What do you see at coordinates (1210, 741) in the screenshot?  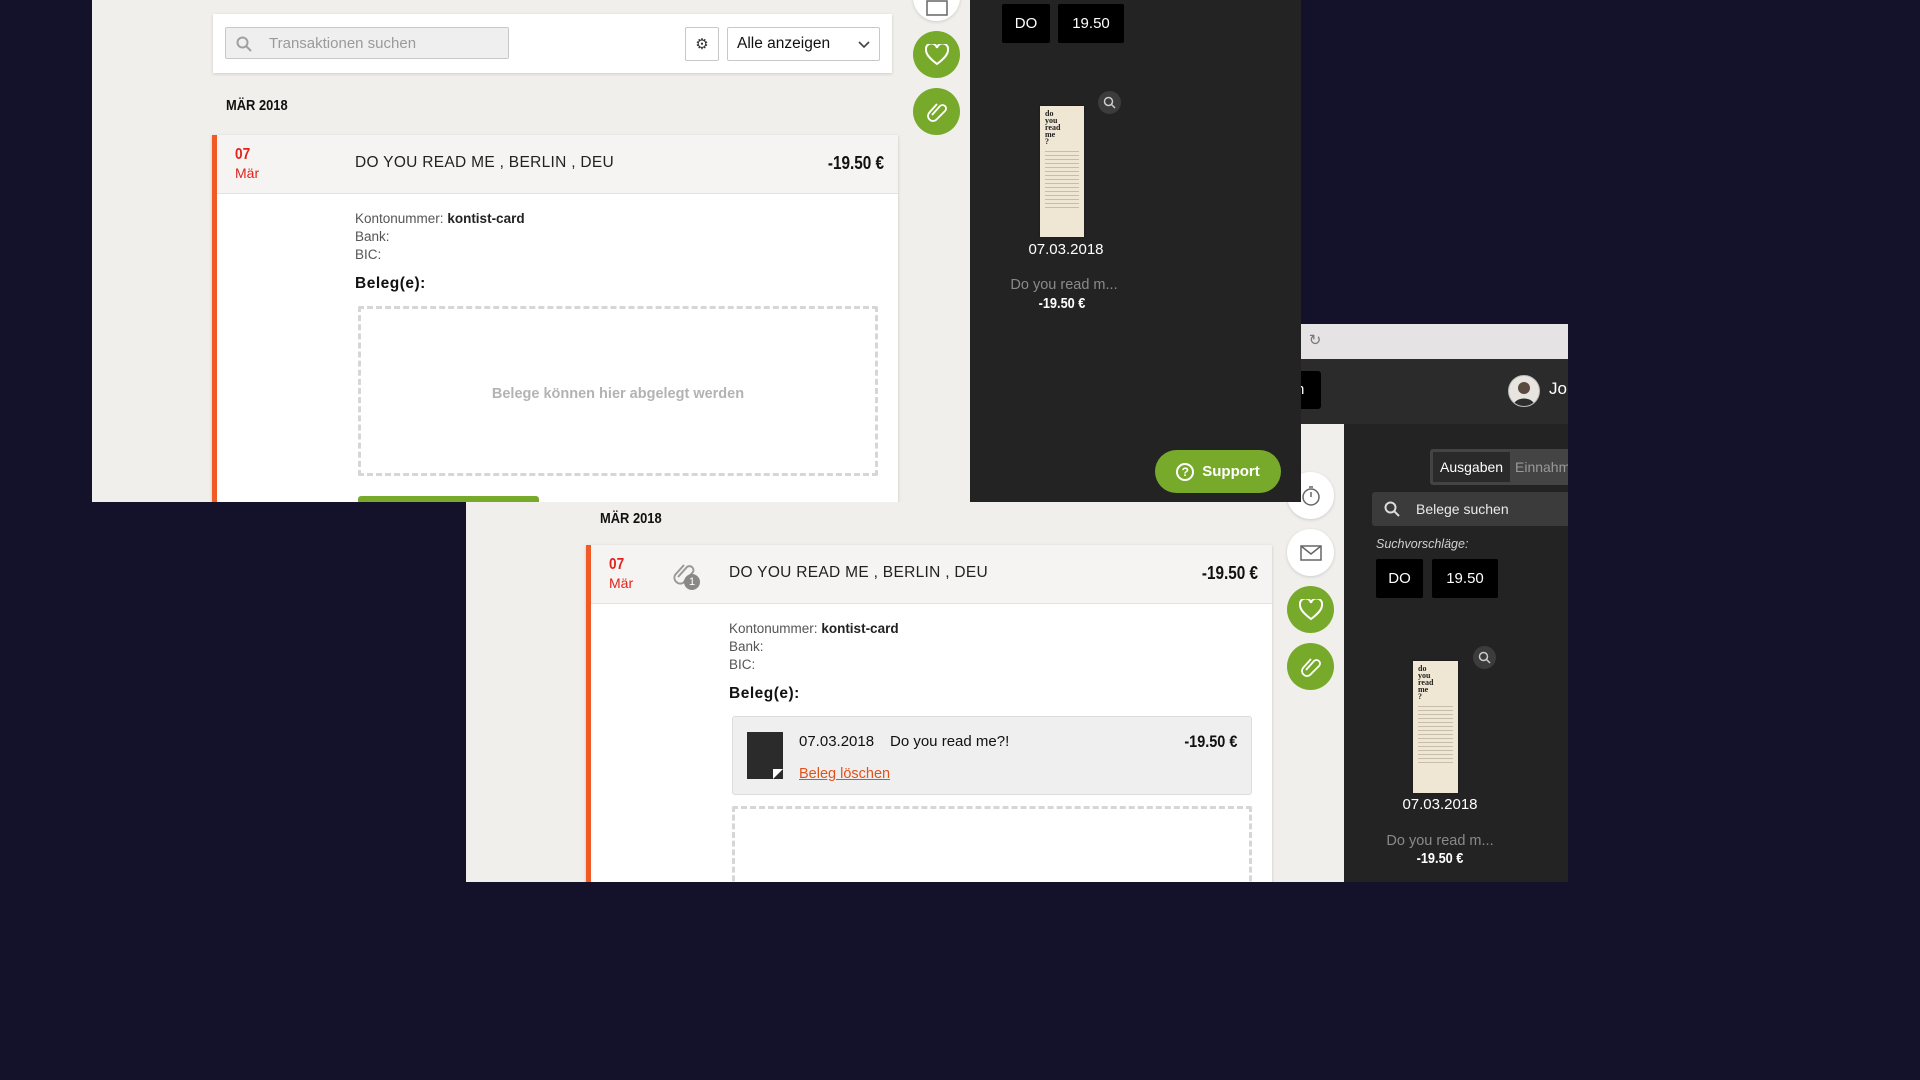 I see `receipt-amount: -19.50 €` at bounding box center [1210, 741].